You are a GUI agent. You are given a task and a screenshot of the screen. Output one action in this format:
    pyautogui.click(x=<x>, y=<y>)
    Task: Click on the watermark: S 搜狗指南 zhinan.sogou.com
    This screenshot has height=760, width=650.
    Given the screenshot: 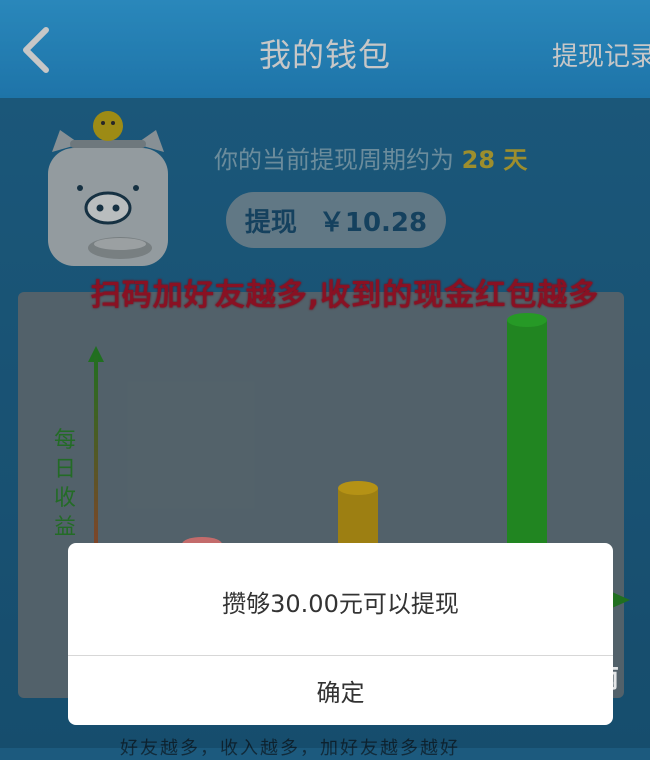 What is the action you would take?
    pyautogui.click(x=545, y=685)
    